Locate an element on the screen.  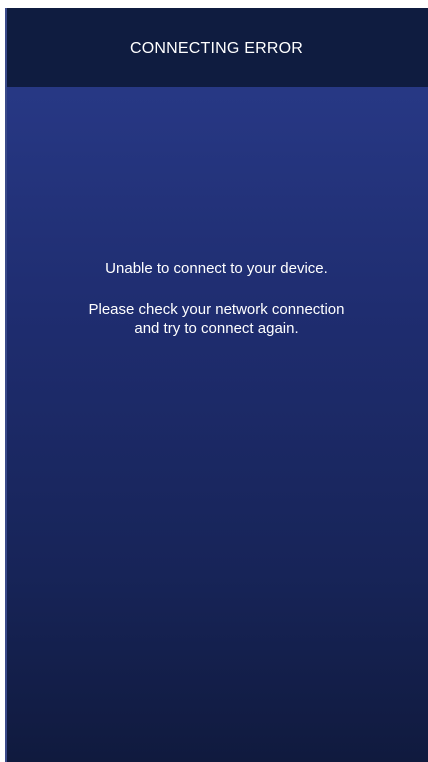
page-title: CONNECTING ERROR is located at coordinates (216, 48).